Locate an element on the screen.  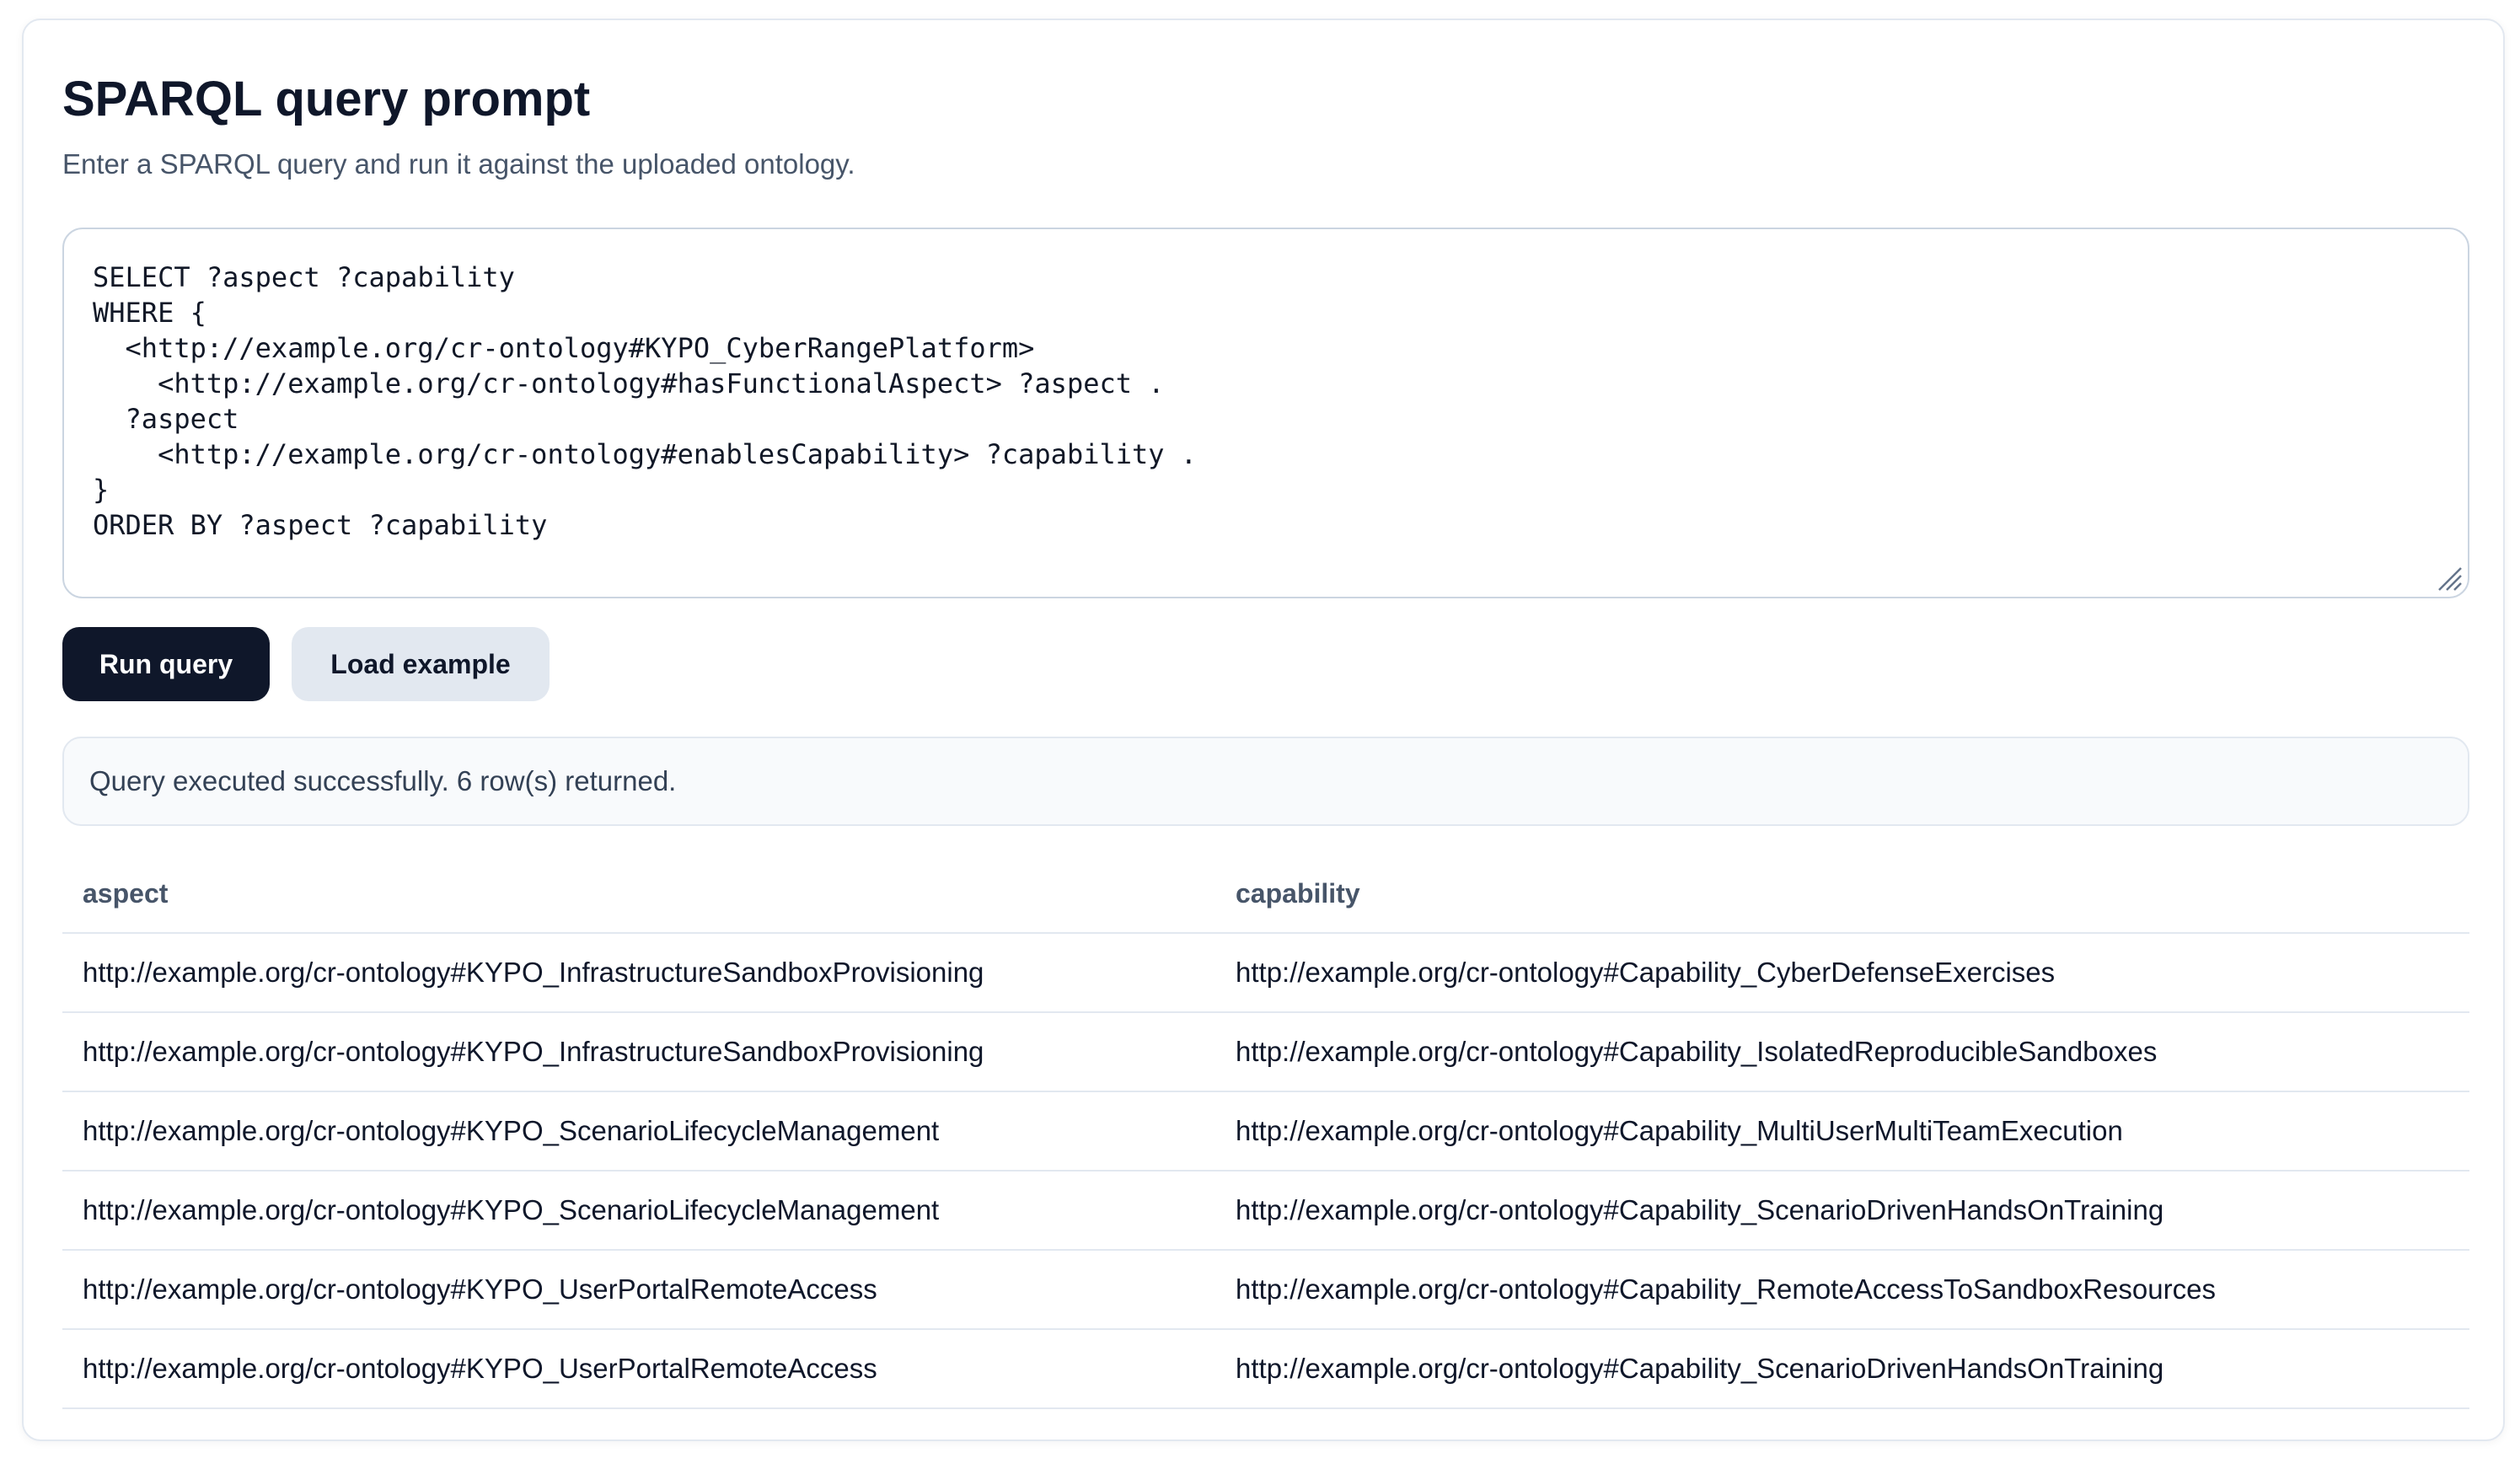
resize-handle-icon is located at coordinates (2447, 576).